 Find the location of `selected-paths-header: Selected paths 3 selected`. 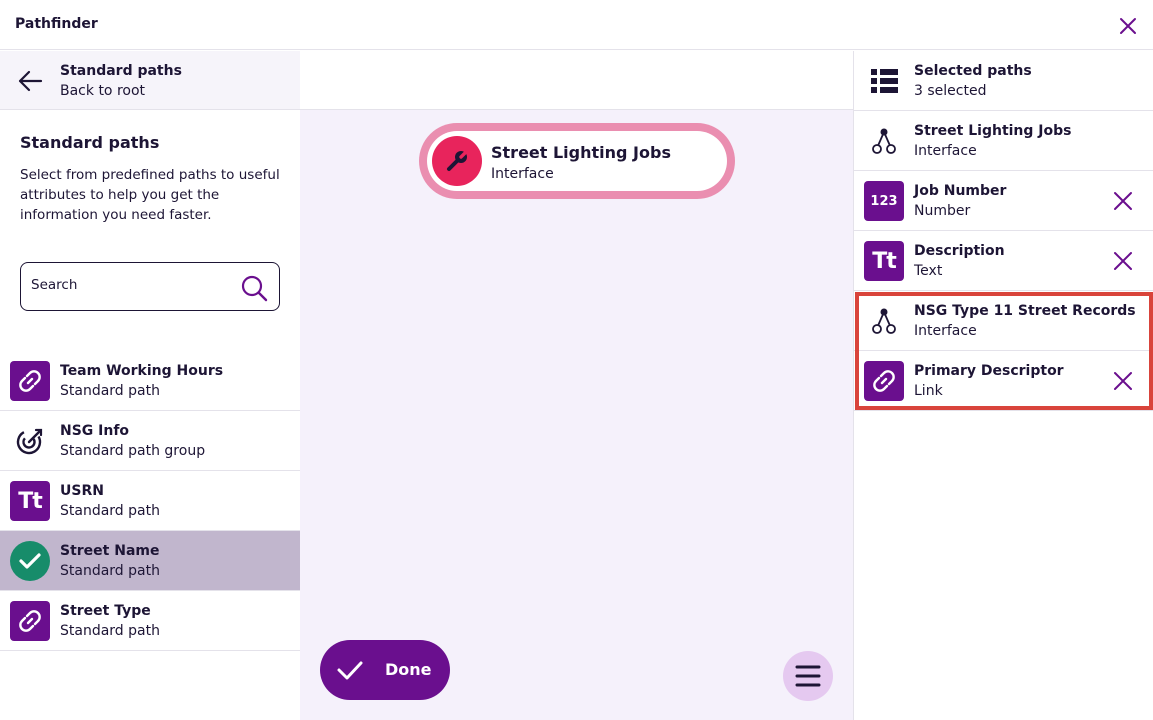

selected-paths-header: Selected paths 3 selected is located at coordinates (1003, 81).